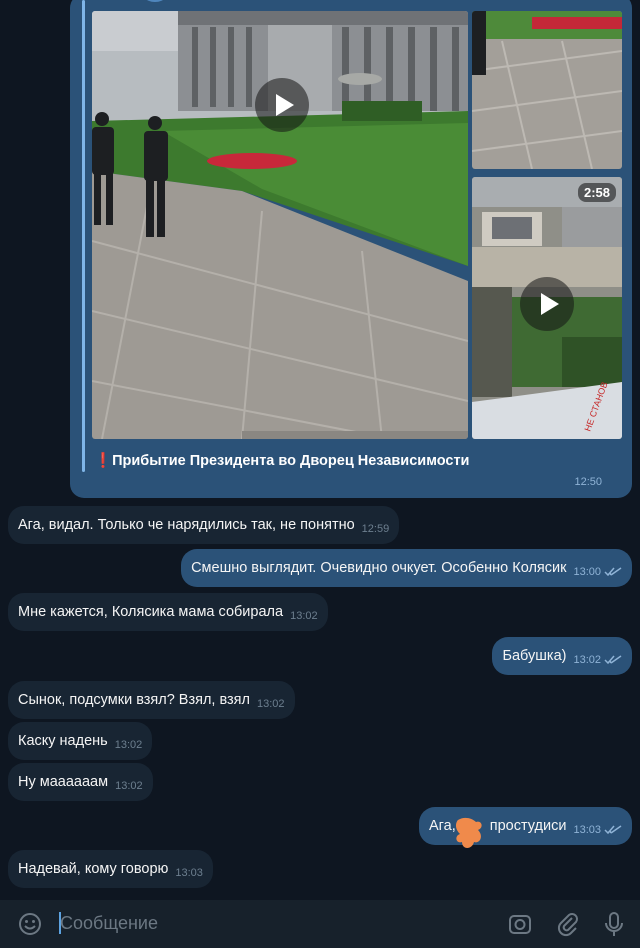  I want to click on pavement-image, so click(547, 90).